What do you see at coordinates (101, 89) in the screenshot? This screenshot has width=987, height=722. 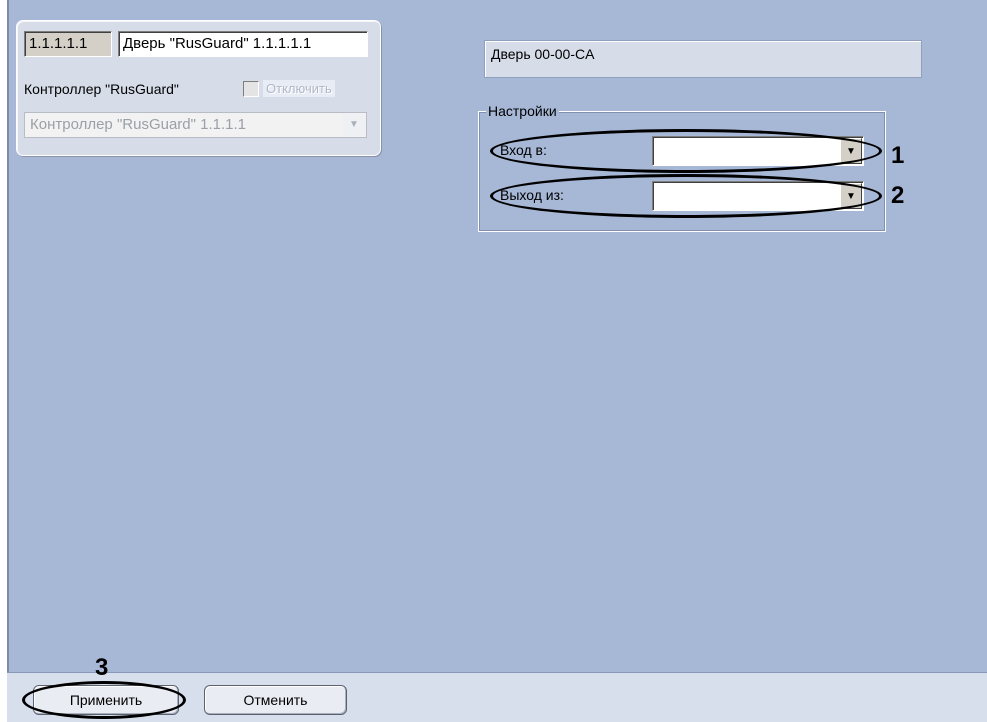 I see `parent-object-label: Контроллер "RusGuard"` at bounding box center [101, 89].